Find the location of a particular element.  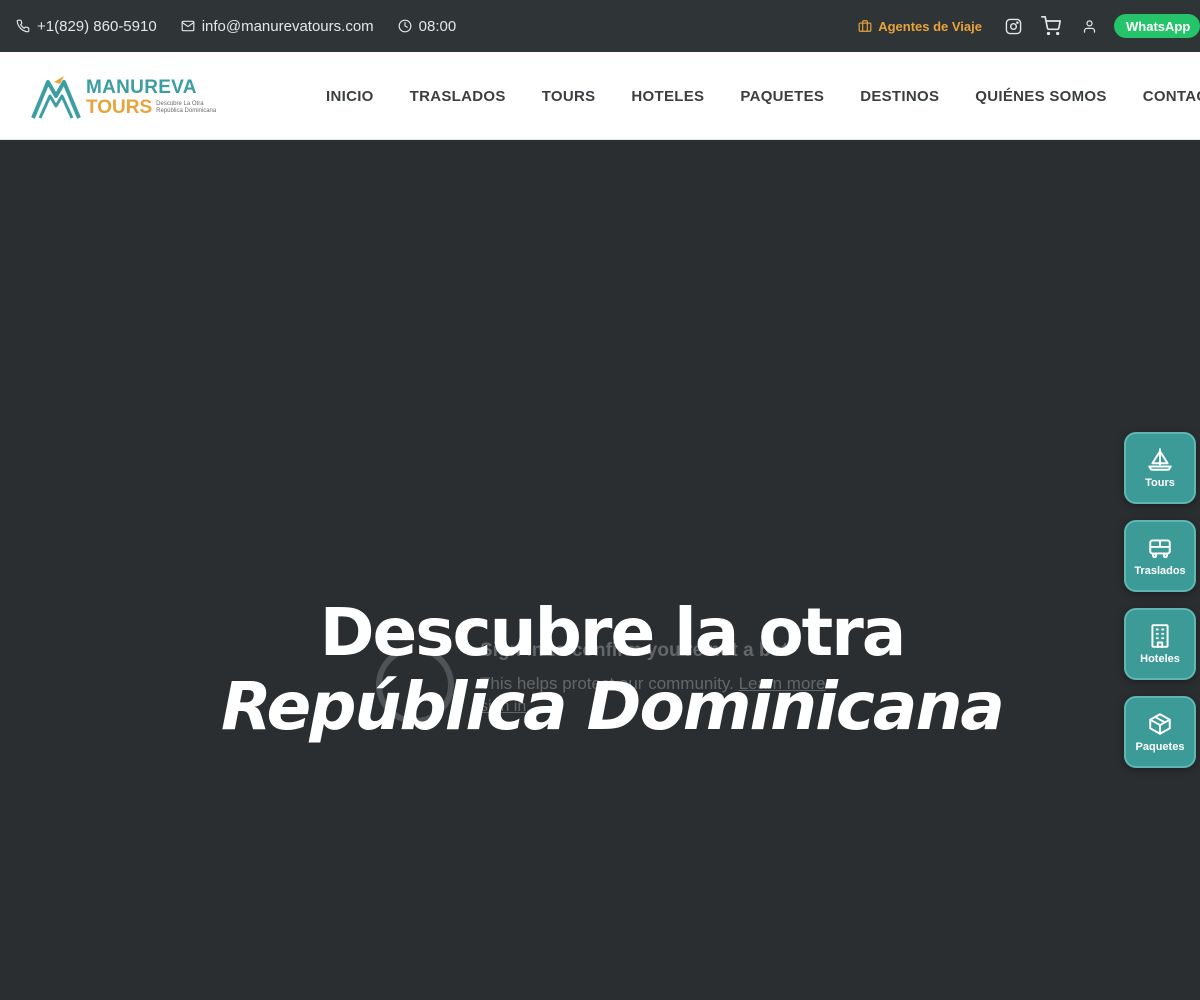

hero-title: Descubre la otra República Dominicana is located at coordinates (600, 670).